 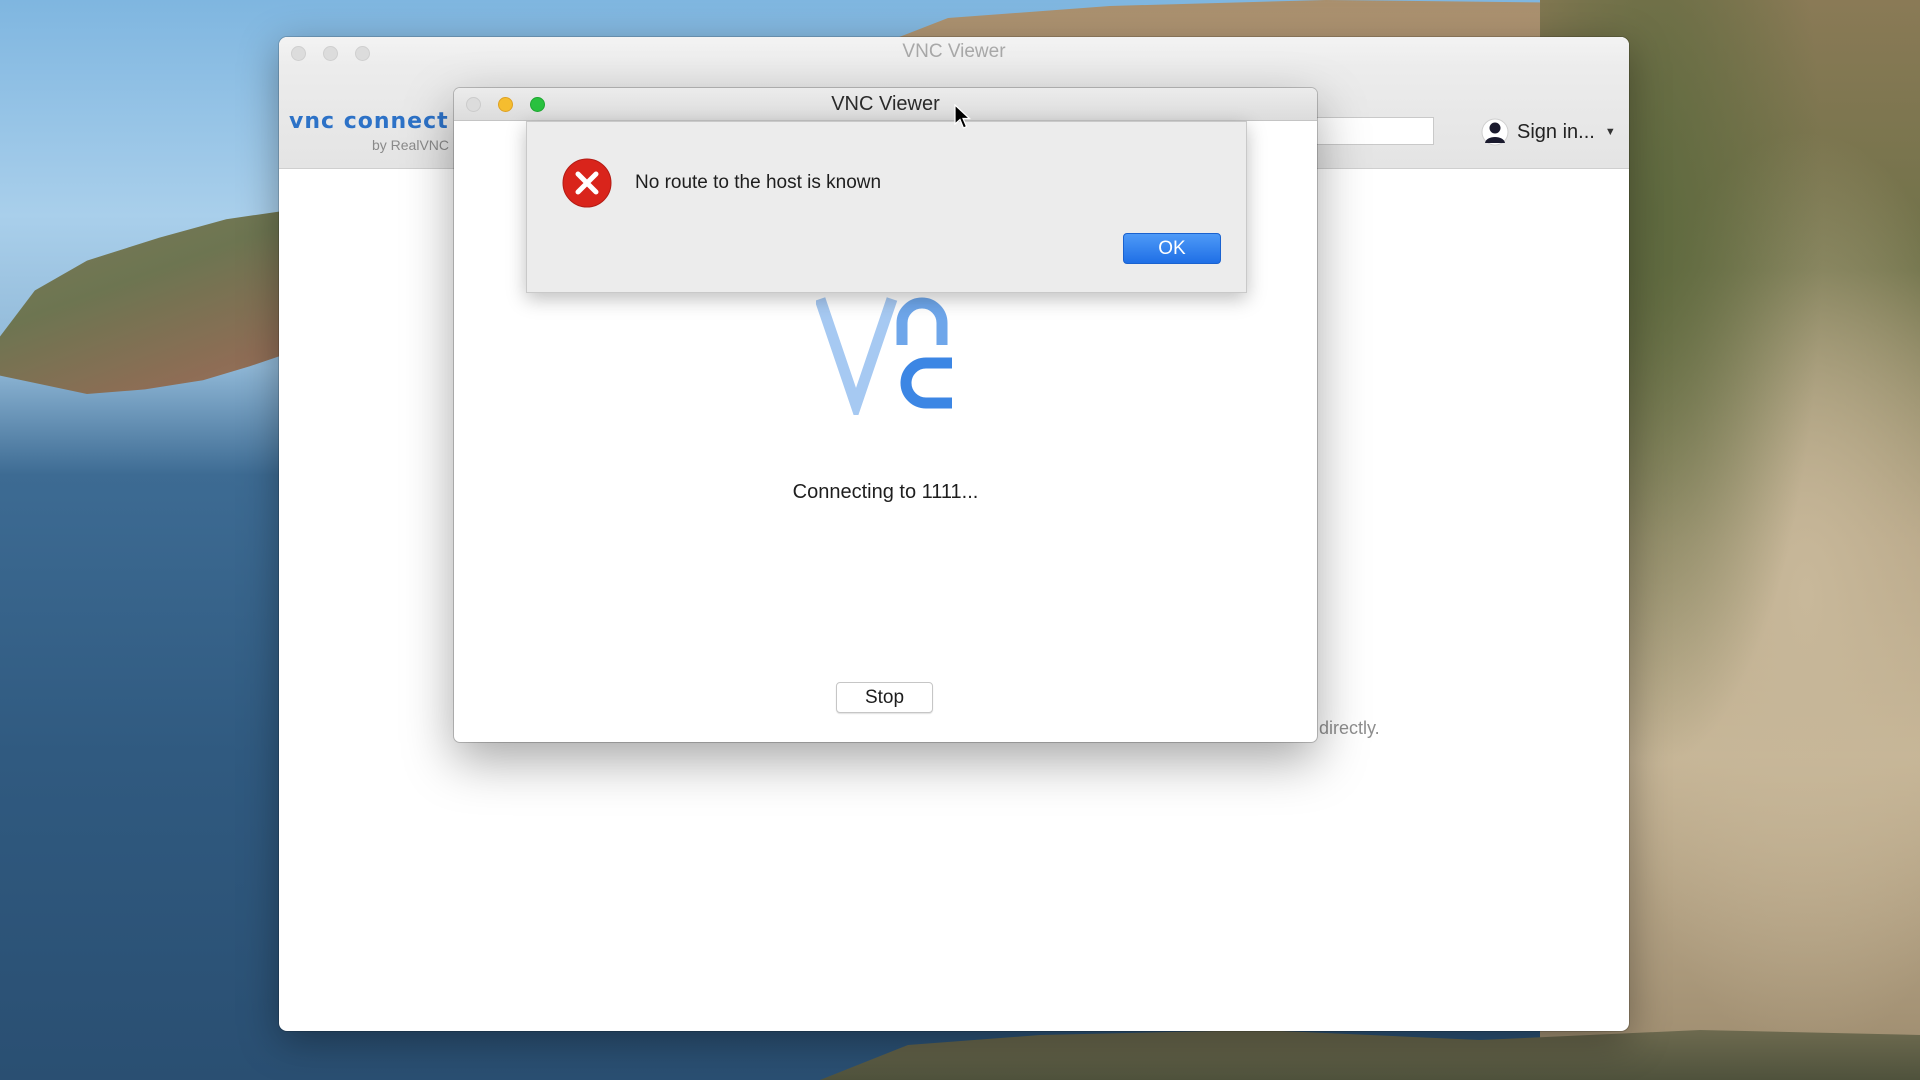 I want to click on user-avatar-icon, so click(x=1495, y=132).